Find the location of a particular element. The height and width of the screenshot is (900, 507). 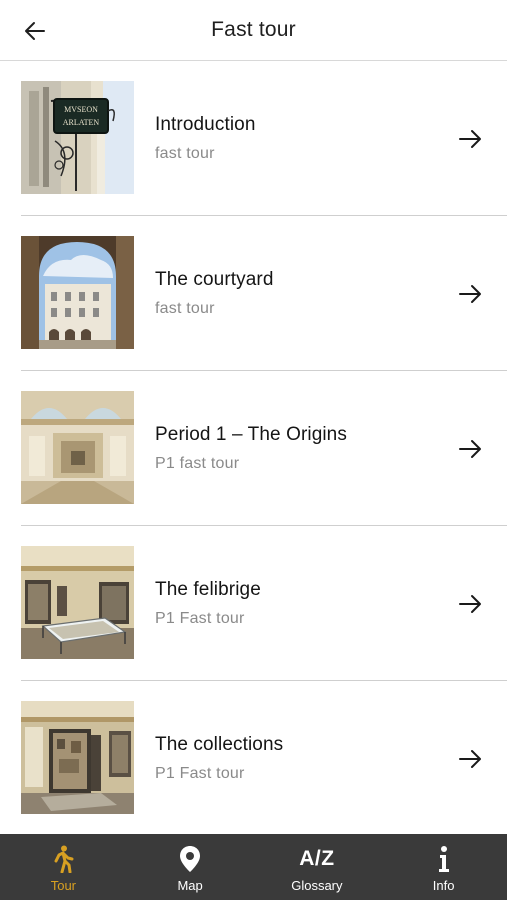

tab-tour: Tour is located at coordinates (63, 867).